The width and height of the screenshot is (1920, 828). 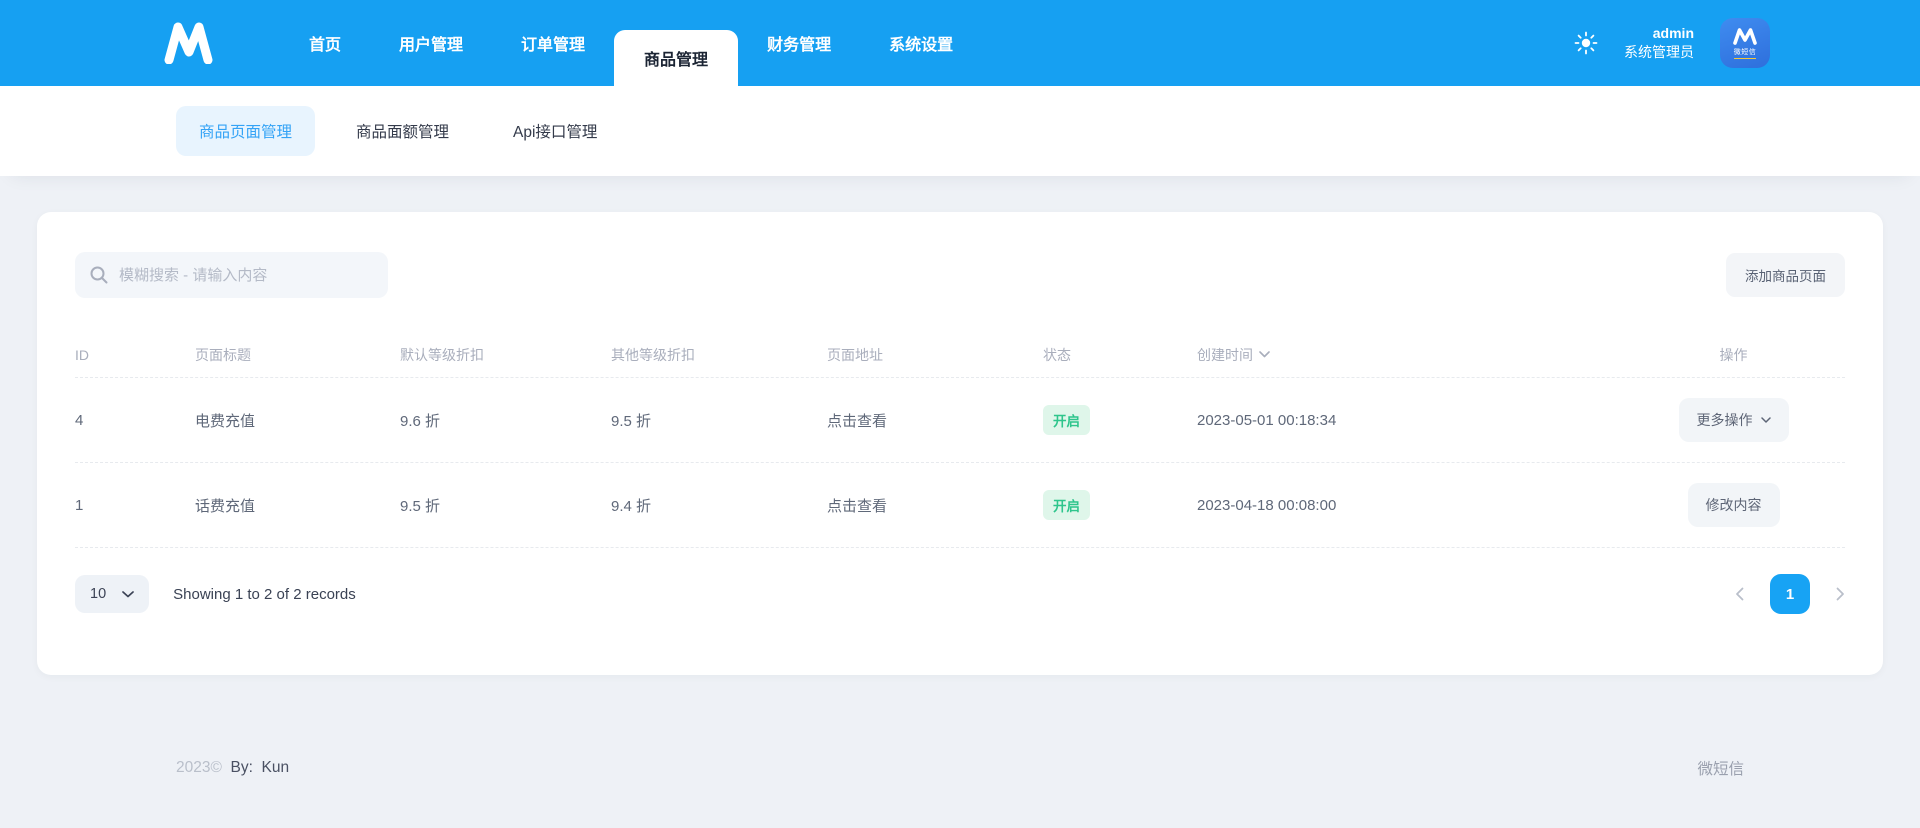 What do you see at coordinates (631, 421) in the screenshot?
I see `cell-other-discount: 9.5 折` at bounding box center [631, 421].